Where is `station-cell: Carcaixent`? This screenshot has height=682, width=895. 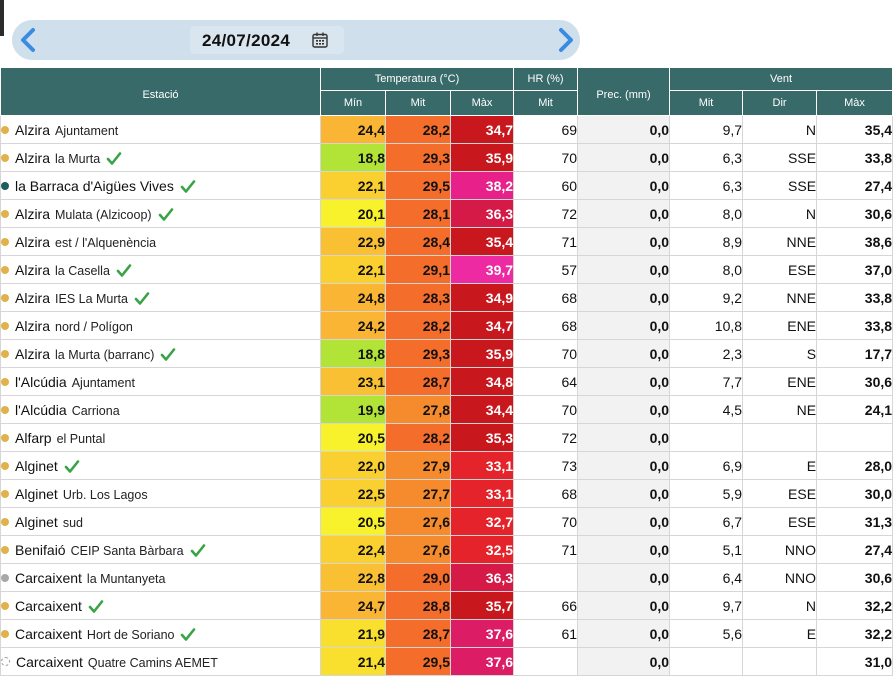 station-cell: Carcaixent is located at coordinates (160, 605).